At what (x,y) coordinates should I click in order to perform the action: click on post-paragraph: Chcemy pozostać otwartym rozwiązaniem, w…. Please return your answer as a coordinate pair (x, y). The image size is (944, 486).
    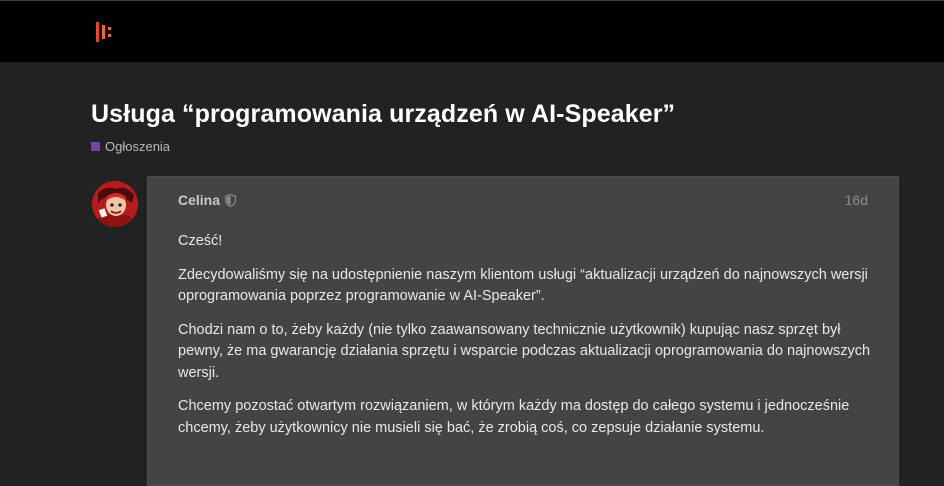
    Looking at the image, I should click on (514, 417).